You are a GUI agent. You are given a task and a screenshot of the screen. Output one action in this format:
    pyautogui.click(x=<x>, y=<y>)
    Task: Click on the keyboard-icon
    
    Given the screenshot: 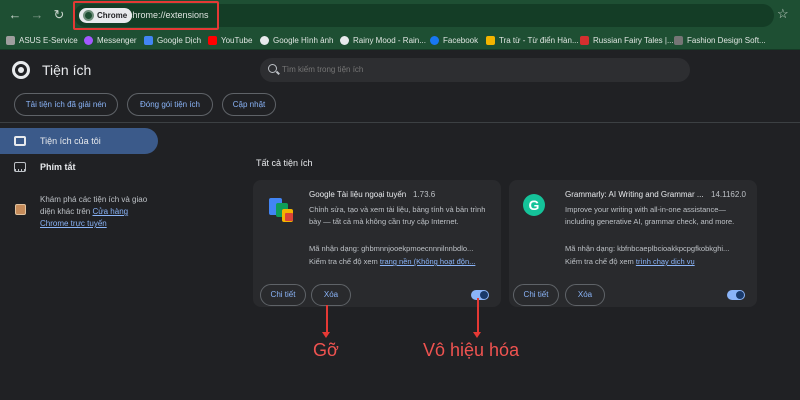 What is the action you would take?
    pyautogui.click(x=20, y=167)
    